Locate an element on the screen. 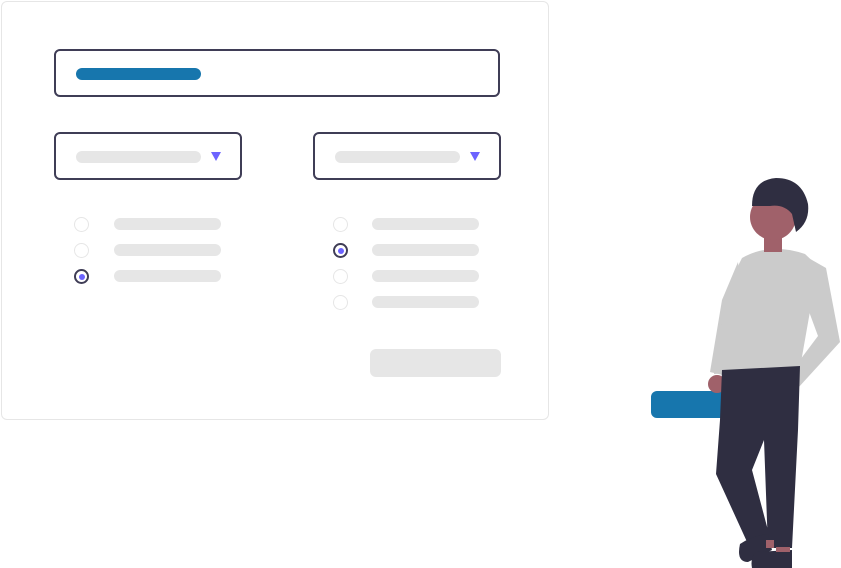 This screenshot has height=568, width=841. held-card is located at coordinates (691, 404).